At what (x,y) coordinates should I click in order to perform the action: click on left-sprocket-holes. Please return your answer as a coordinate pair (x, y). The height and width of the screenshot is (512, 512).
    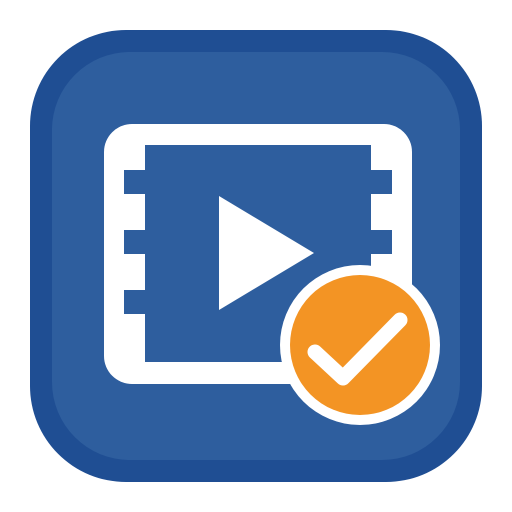
    Looking at the image, I should click on (134, 242).